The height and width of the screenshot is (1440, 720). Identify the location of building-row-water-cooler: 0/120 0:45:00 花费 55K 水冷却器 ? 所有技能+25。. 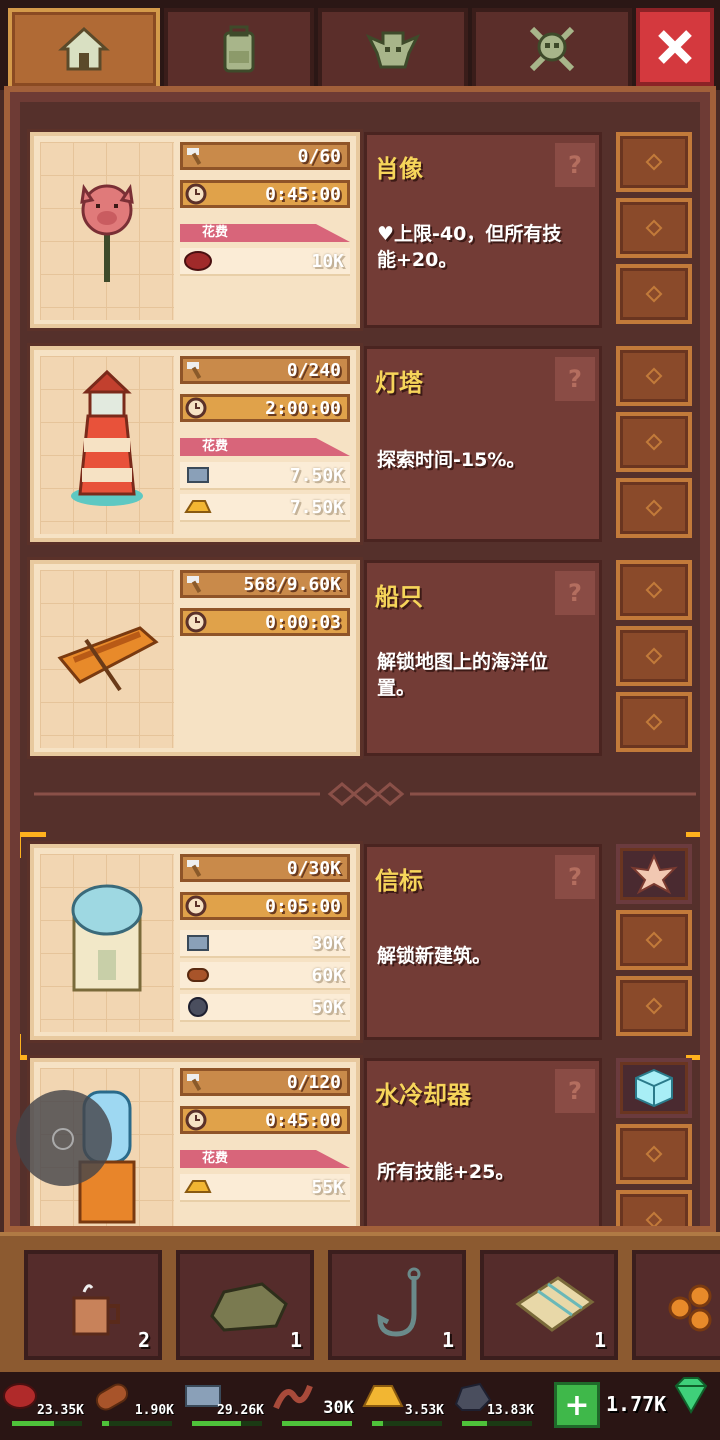
(365, 1142).